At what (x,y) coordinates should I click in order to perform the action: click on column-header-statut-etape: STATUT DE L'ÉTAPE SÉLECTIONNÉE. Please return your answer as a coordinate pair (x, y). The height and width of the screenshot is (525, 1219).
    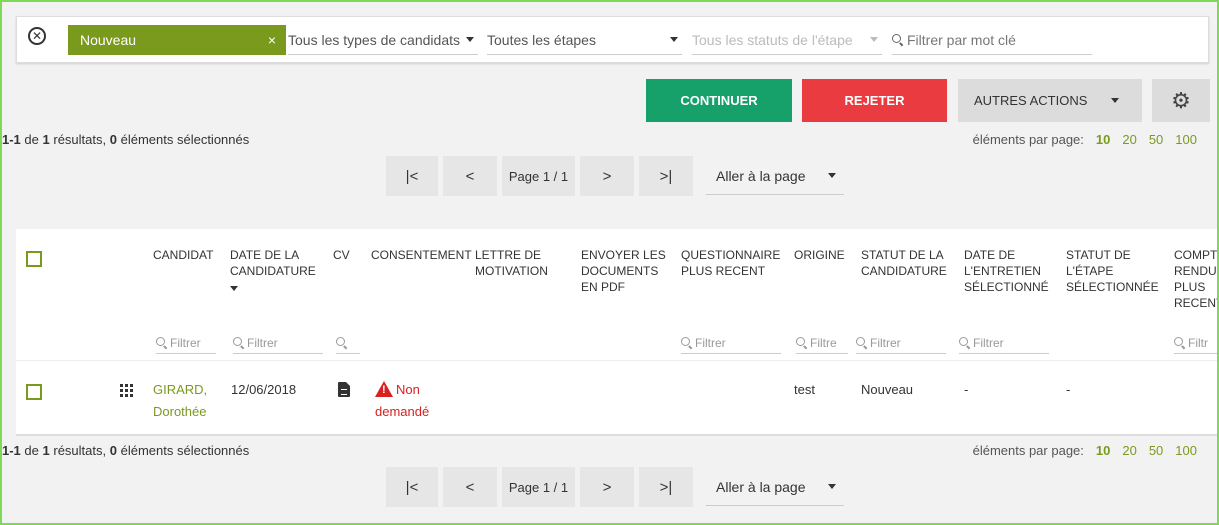
    Looking at the image, I should click on (1113, 271).